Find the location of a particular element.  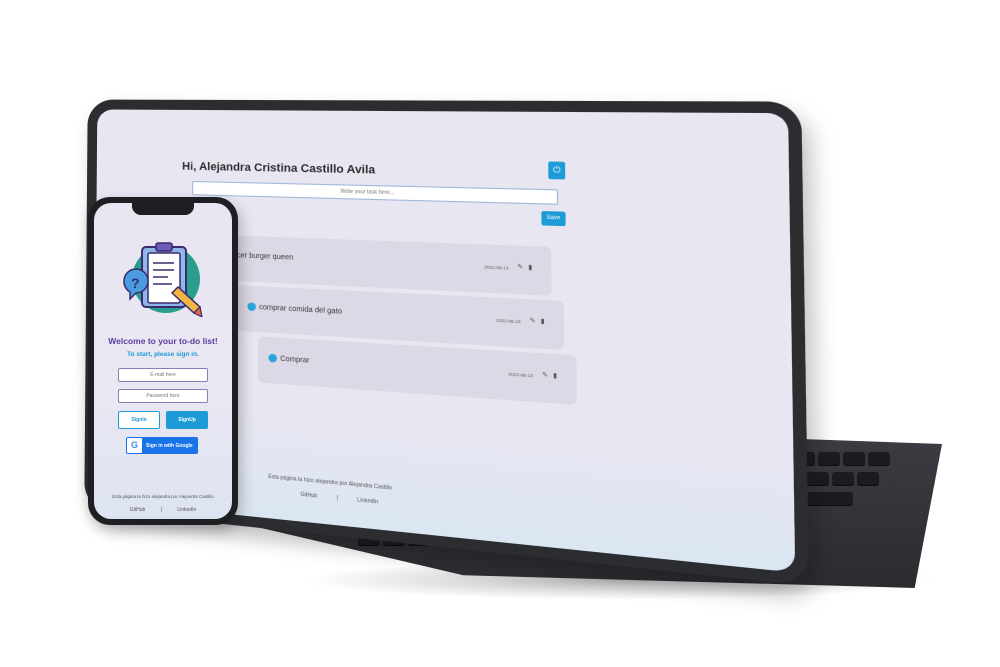

welcome-subtitle: To start, please sign in. is located at coordinates (163, 354).